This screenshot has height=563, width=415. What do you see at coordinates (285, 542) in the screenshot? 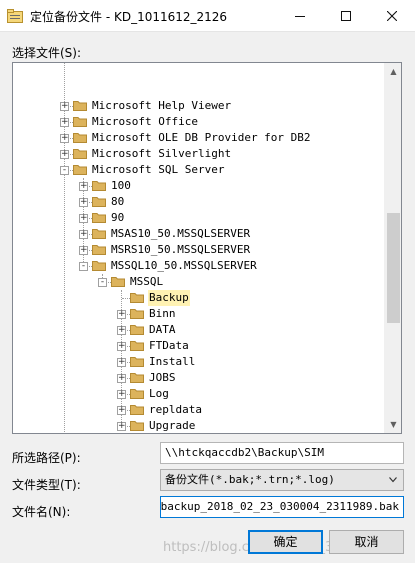
I see `ok-button: 确定` at bounding box center [285, 542].